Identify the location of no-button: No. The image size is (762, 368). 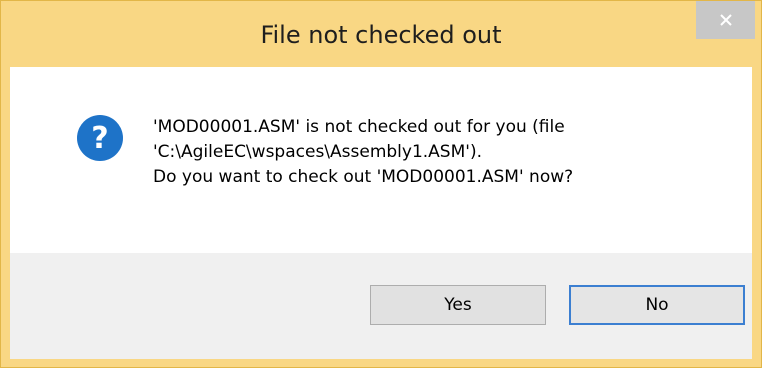
(657, 305).